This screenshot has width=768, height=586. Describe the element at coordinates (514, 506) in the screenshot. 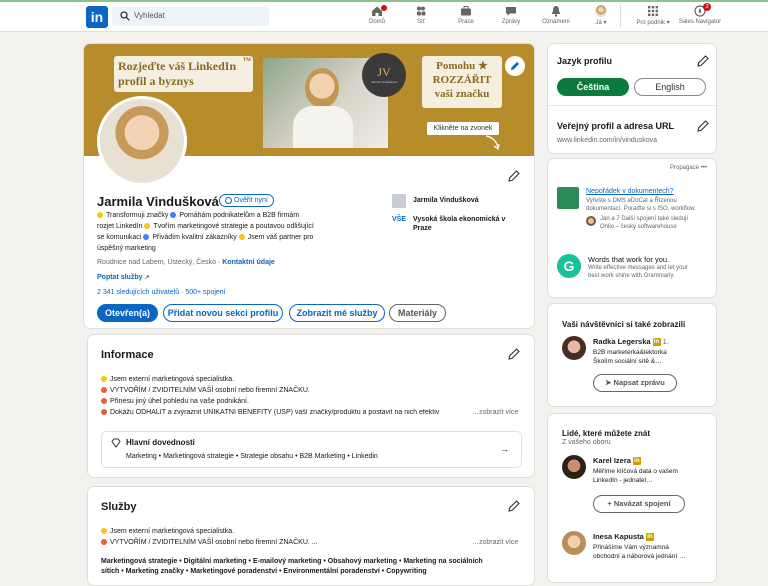

I see `edit-services-pencil-icon` at that location.